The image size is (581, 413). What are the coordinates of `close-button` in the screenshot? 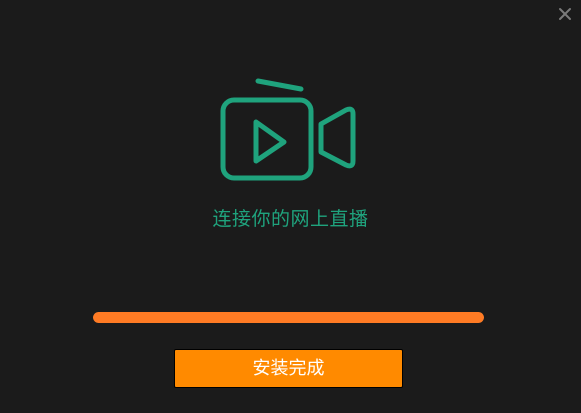 It's located at (565, 14).